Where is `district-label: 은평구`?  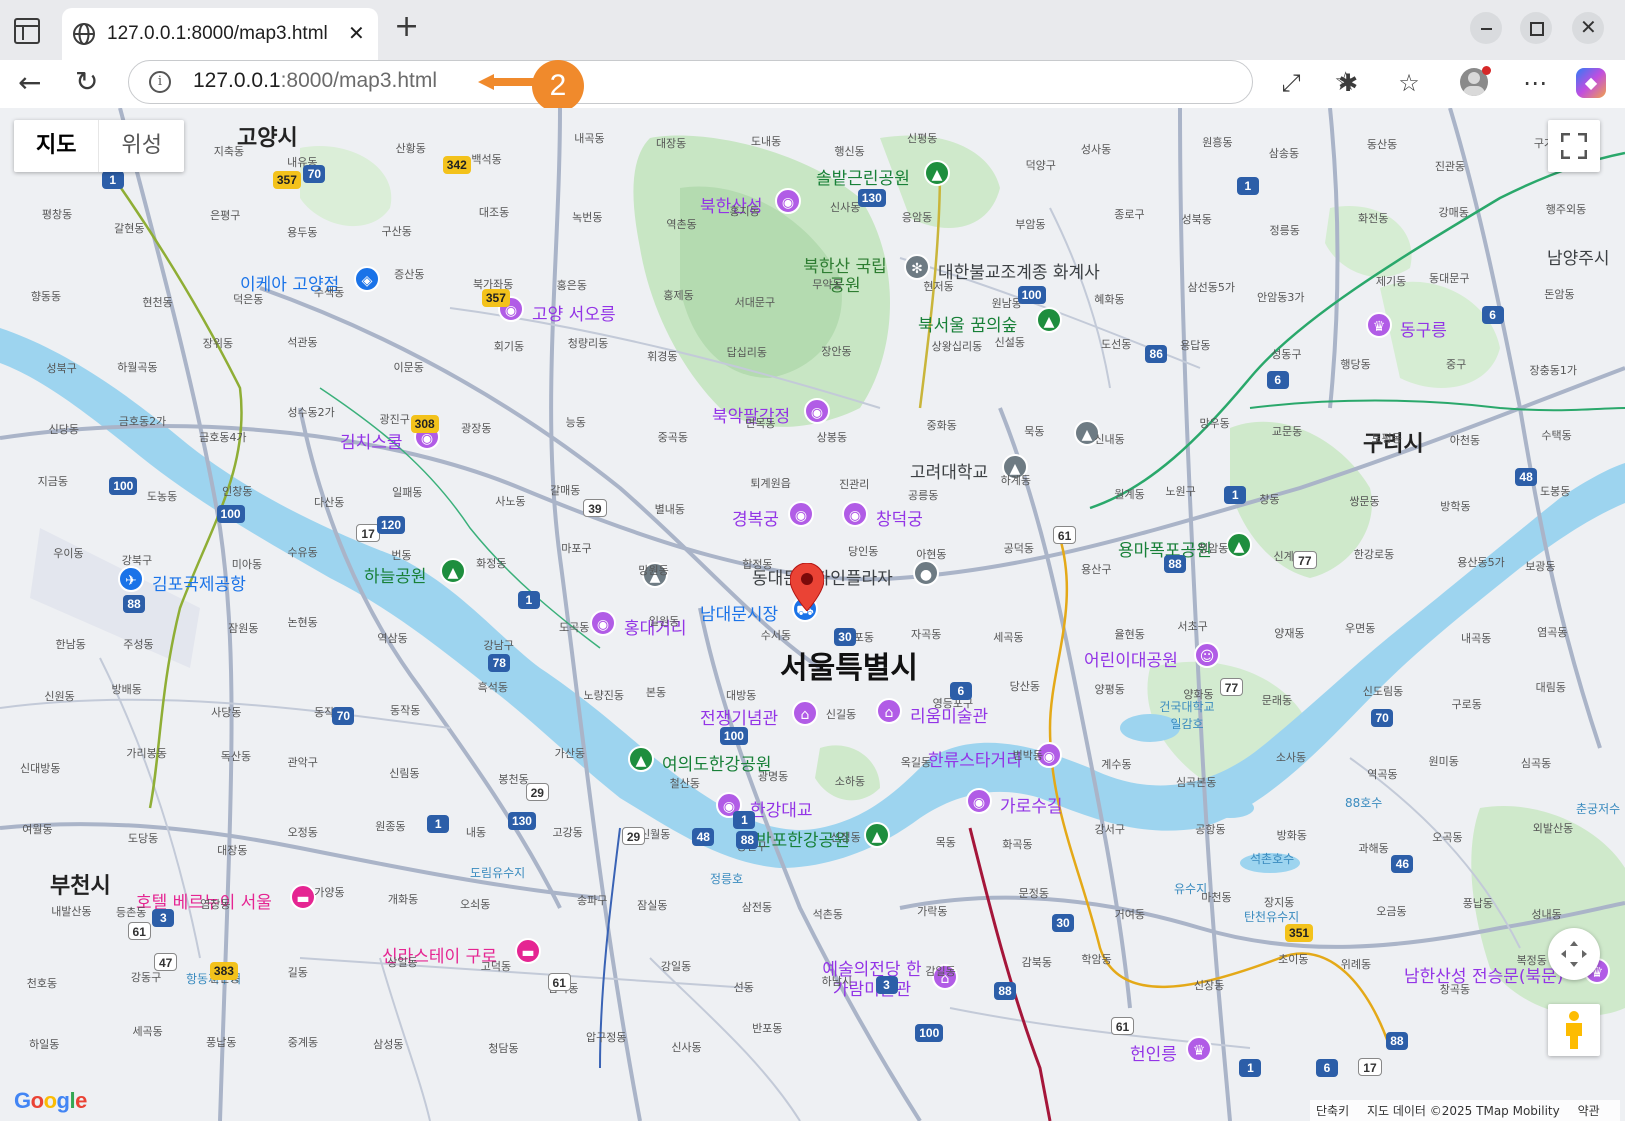 district-label: 은평구 is located at coordinates (225, 216).